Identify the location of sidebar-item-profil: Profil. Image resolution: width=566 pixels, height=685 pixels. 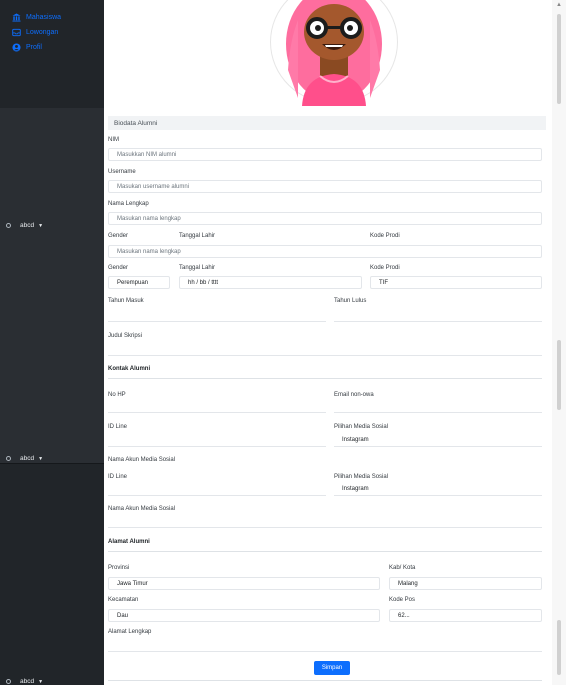
(36, 47).